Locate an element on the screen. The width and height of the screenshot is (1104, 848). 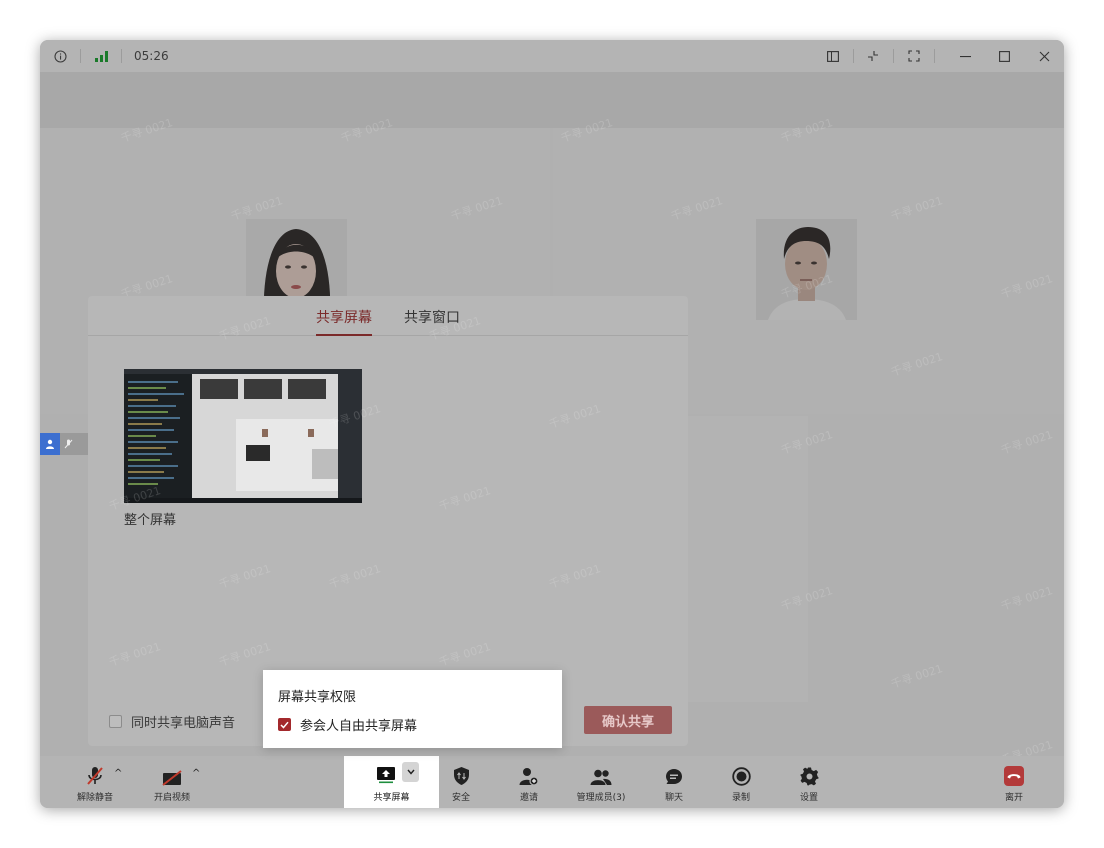
gear-icon is located at coordinates (809, 771).